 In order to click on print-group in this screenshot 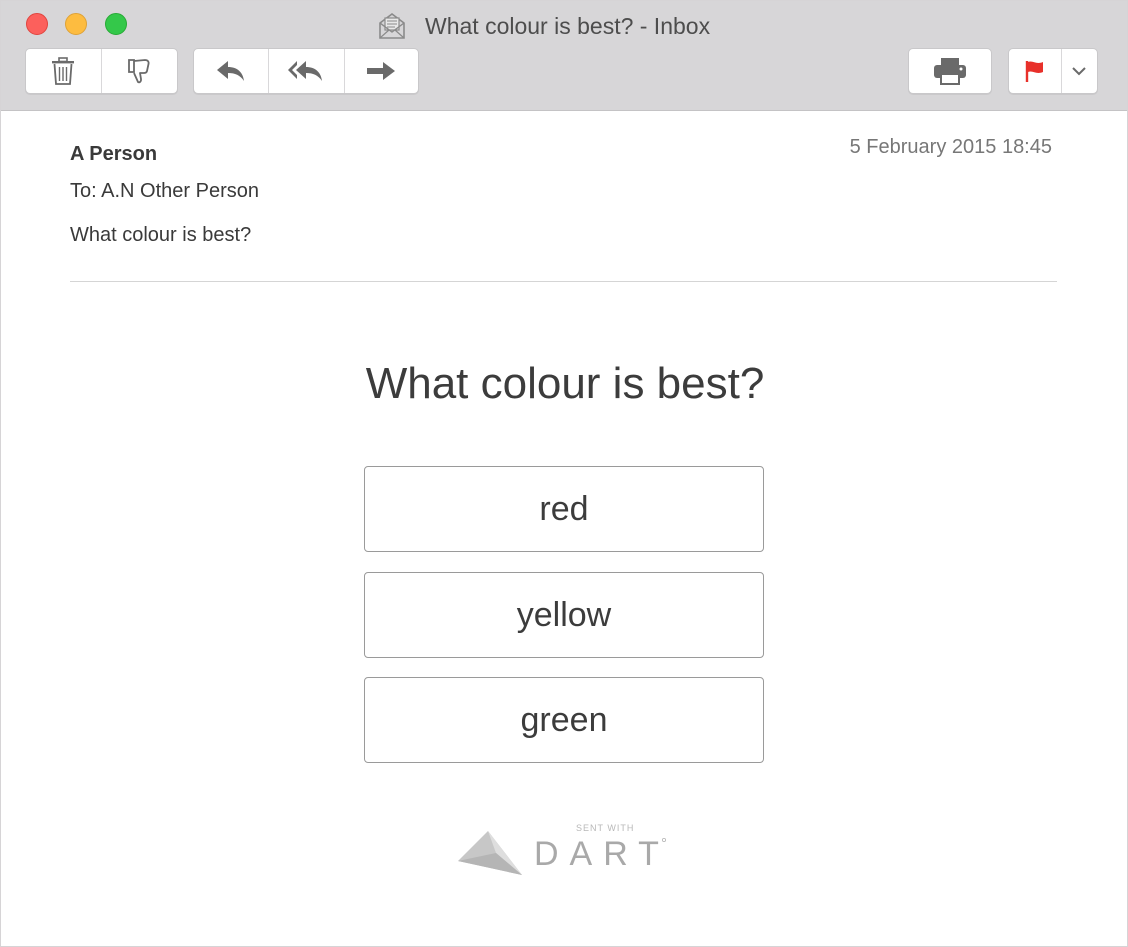, I will do `click(950, 71)`.